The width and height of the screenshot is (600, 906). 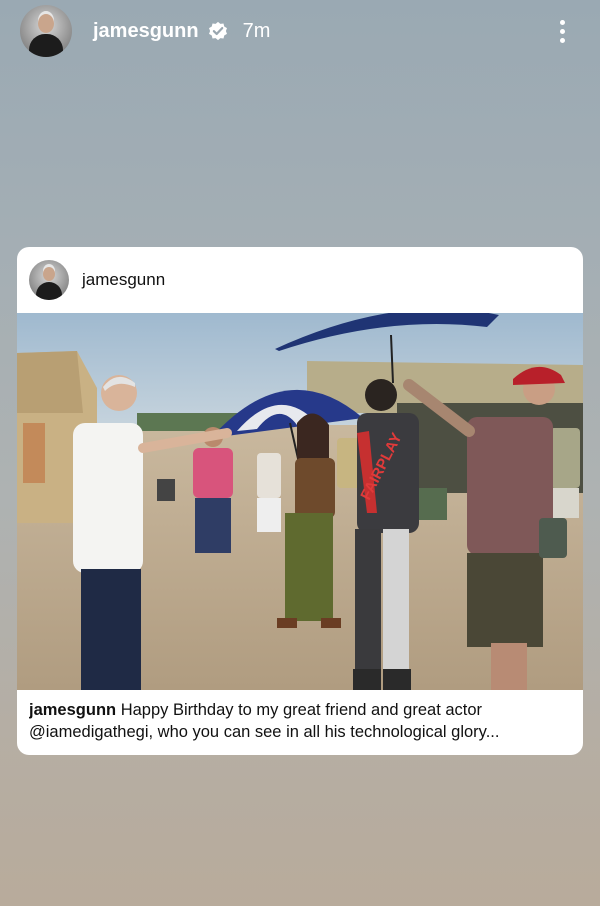 I want to click on verified-badge-icon, so click(x=217, y=31).